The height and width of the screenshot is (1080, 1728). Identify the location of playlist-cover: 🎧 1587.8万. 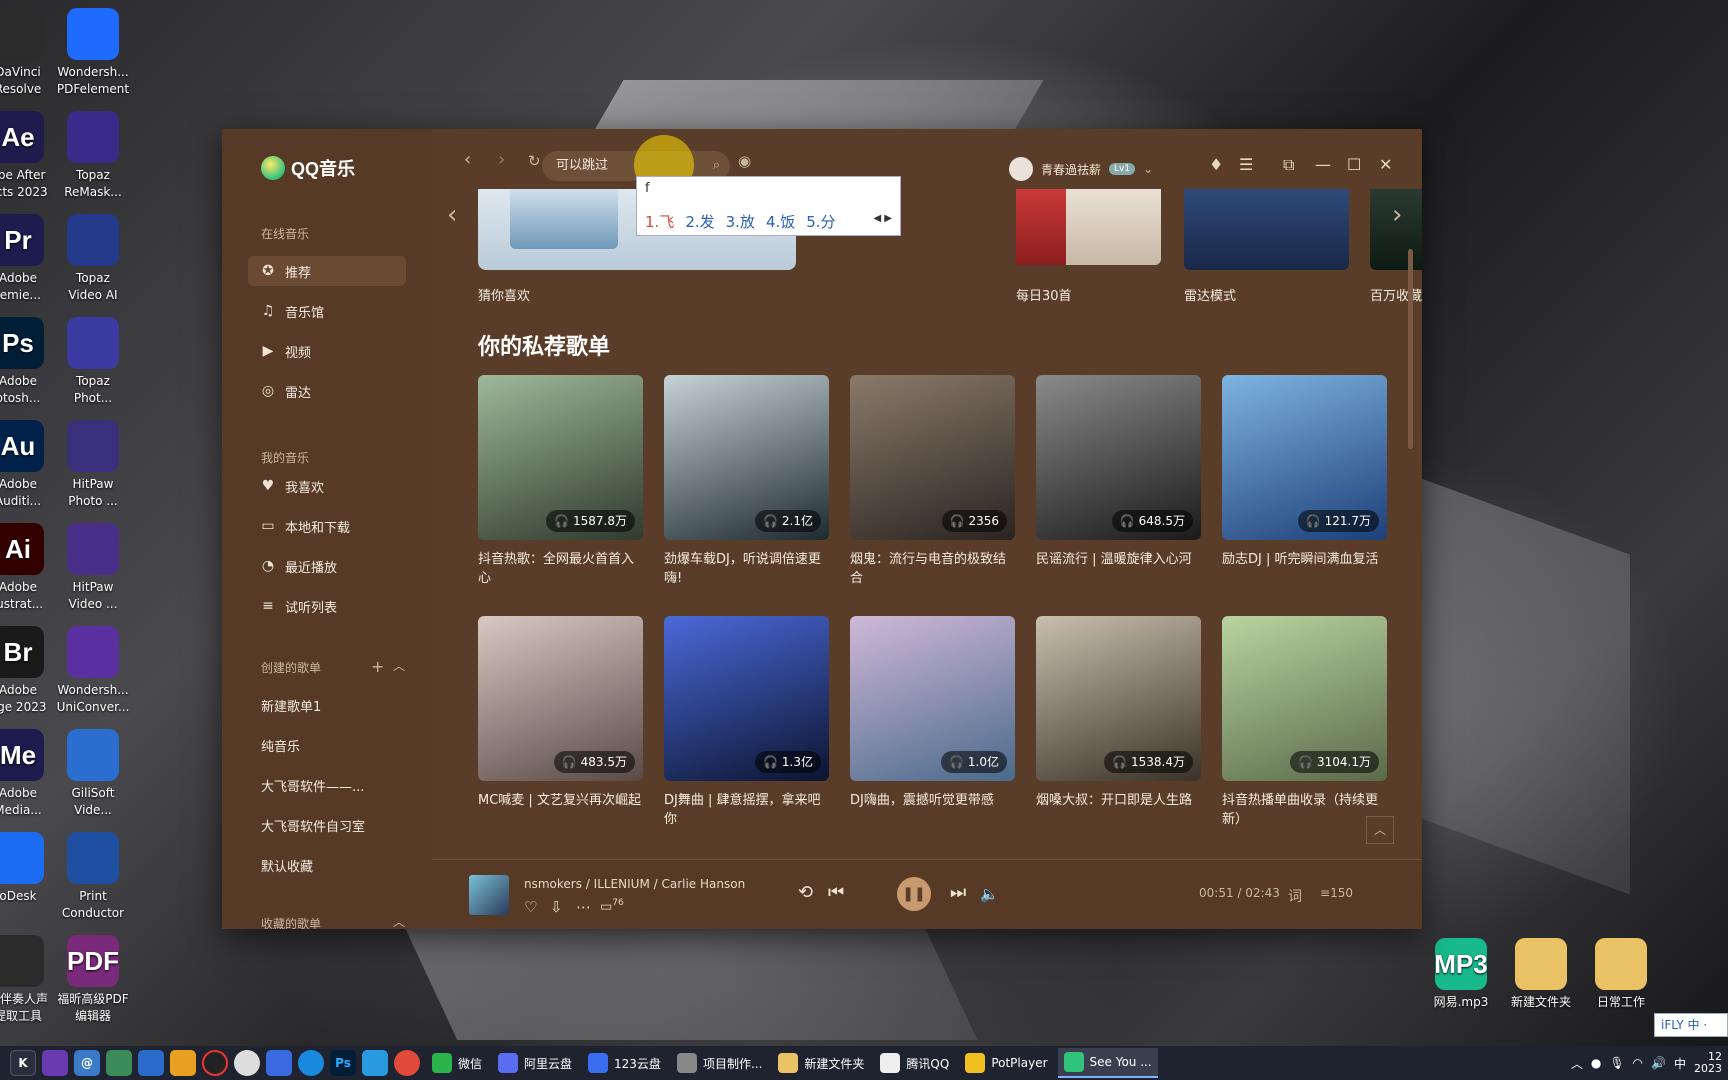
(560, 457).